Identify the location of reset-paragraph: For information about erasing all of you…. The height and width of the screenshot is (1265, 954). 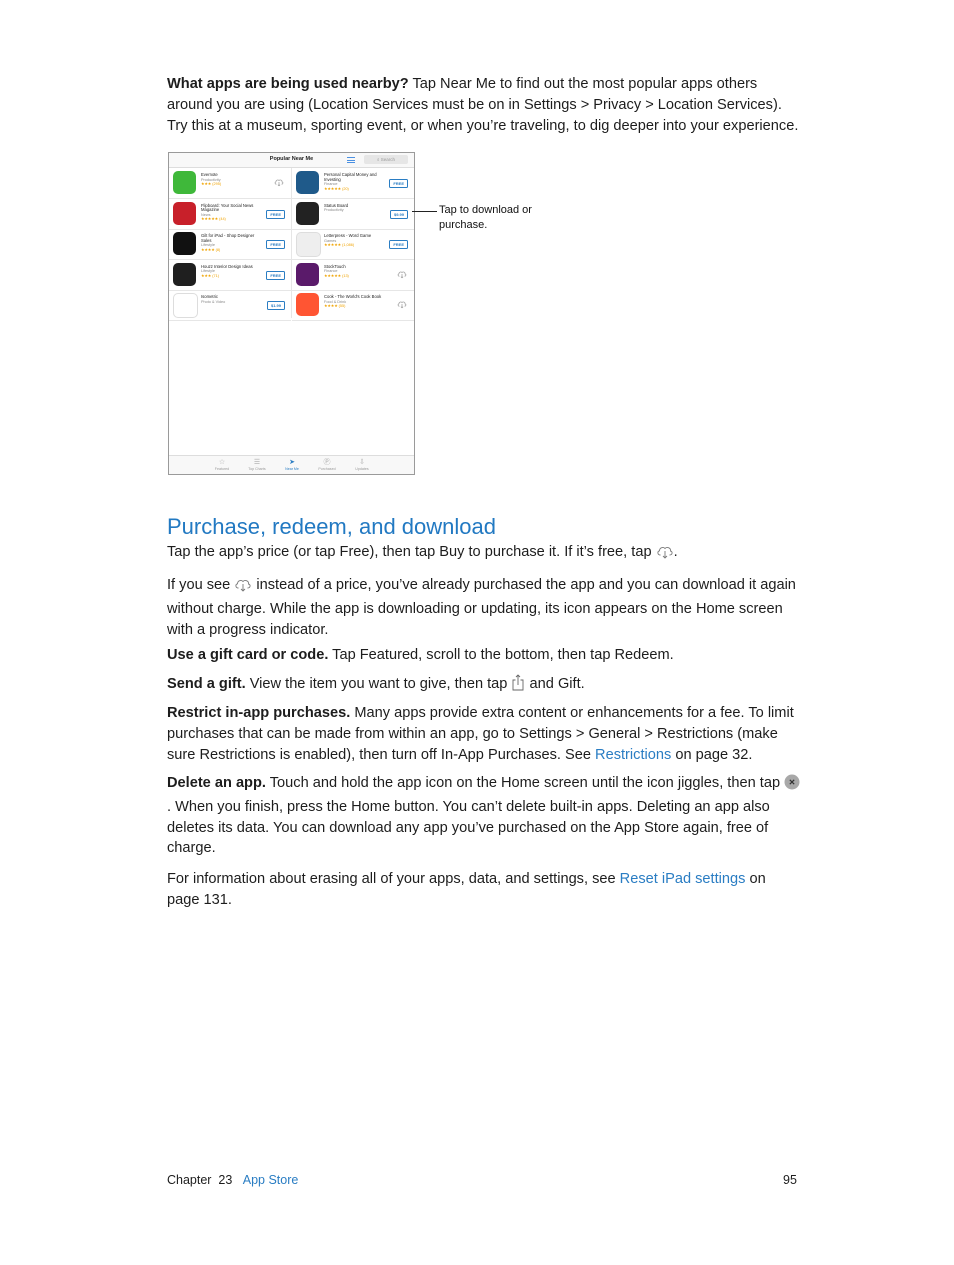
(484, 890).